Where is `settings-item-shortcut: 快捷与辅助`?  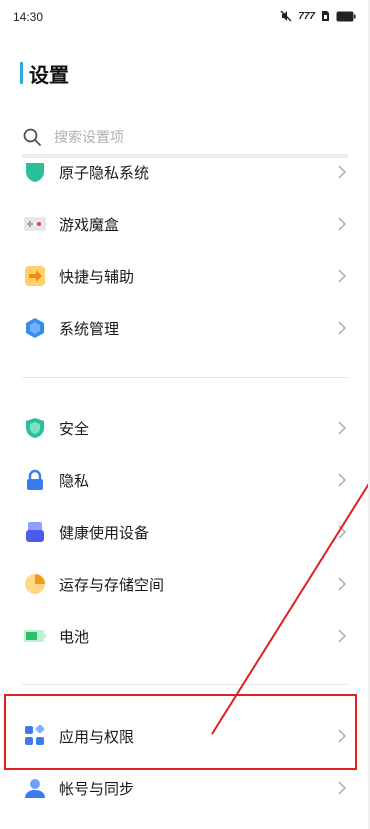 settings-item-shortcut: 快捷与辅助 is located at coordinates (185, 276).